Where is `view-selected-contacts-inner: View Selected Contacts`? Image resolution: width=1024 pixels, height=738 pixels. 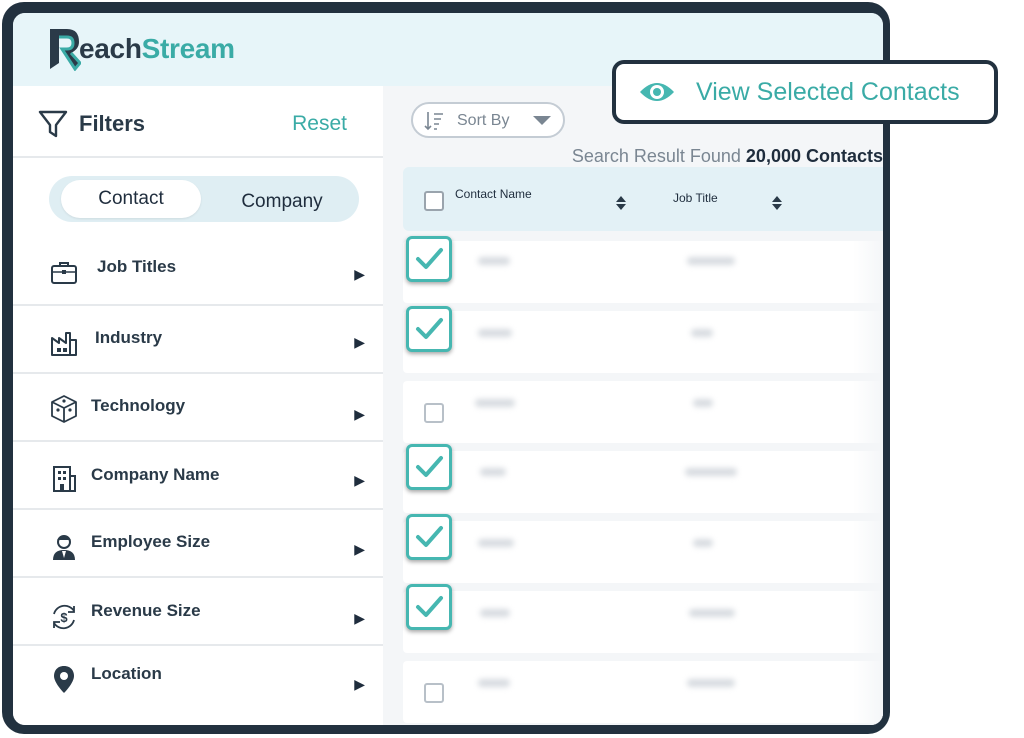
view-selected-contacts-inner: View Selected Contacts is located at coordinates (805, 92).